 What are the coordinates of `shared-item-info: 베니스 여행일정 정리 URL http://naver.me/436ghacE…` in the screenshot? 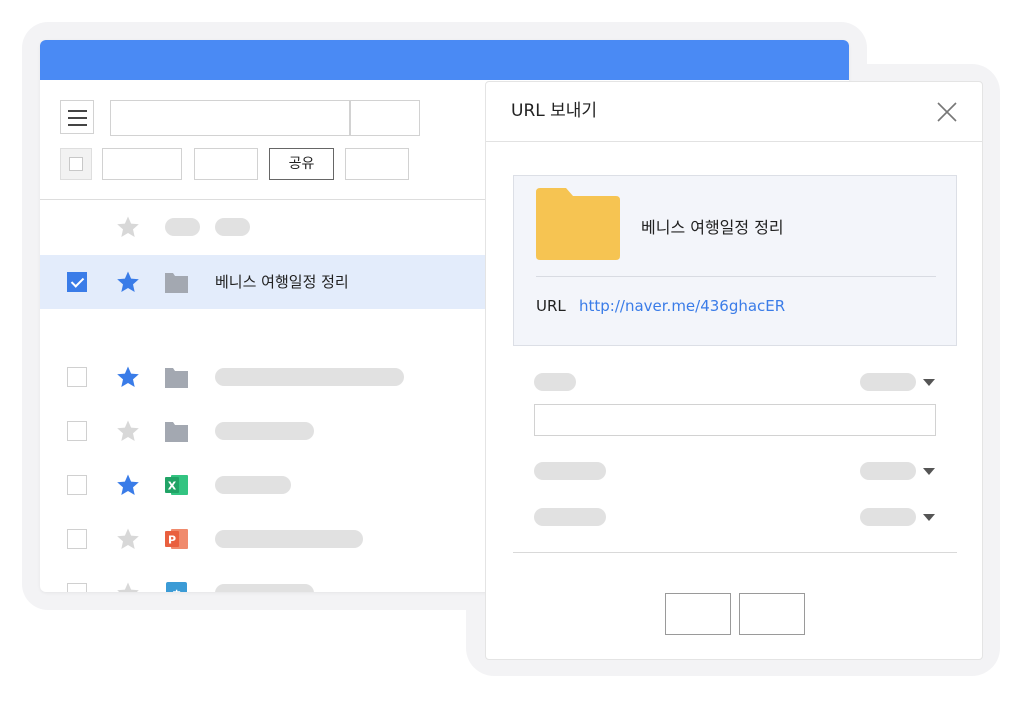 It's located at (735, 260).